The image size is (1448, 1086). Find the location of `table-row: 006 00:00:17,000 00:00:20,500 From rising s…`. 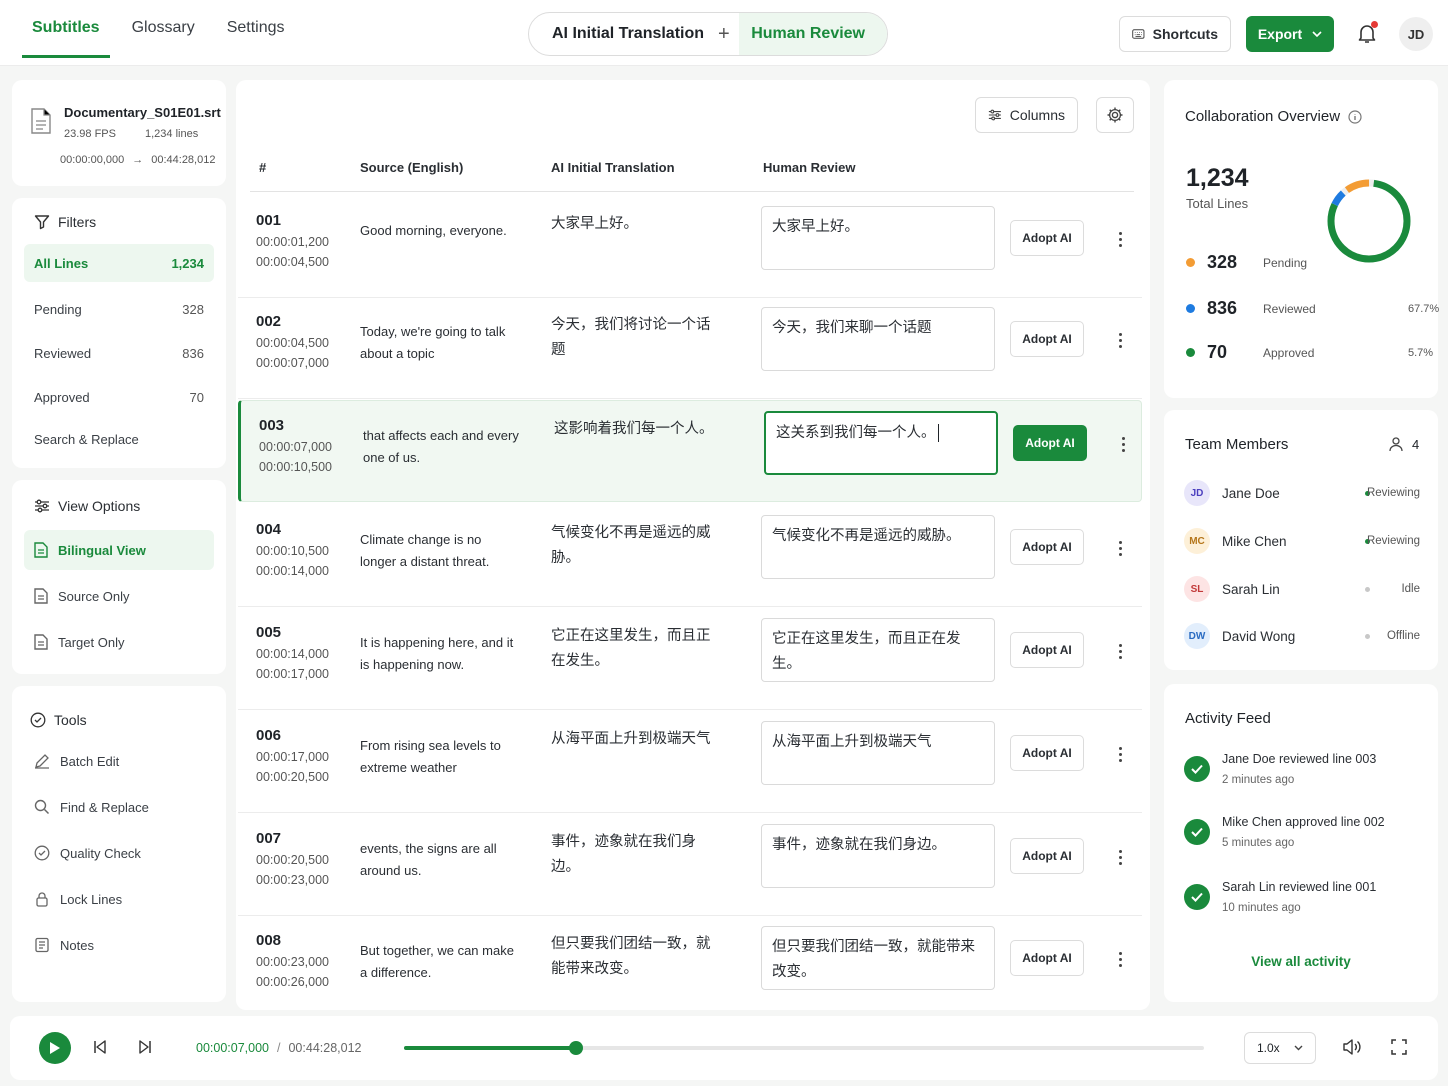

table-row: 006 00:00:17,000 00:00:20,500 From rising s… is located at coordinates (690, 762).